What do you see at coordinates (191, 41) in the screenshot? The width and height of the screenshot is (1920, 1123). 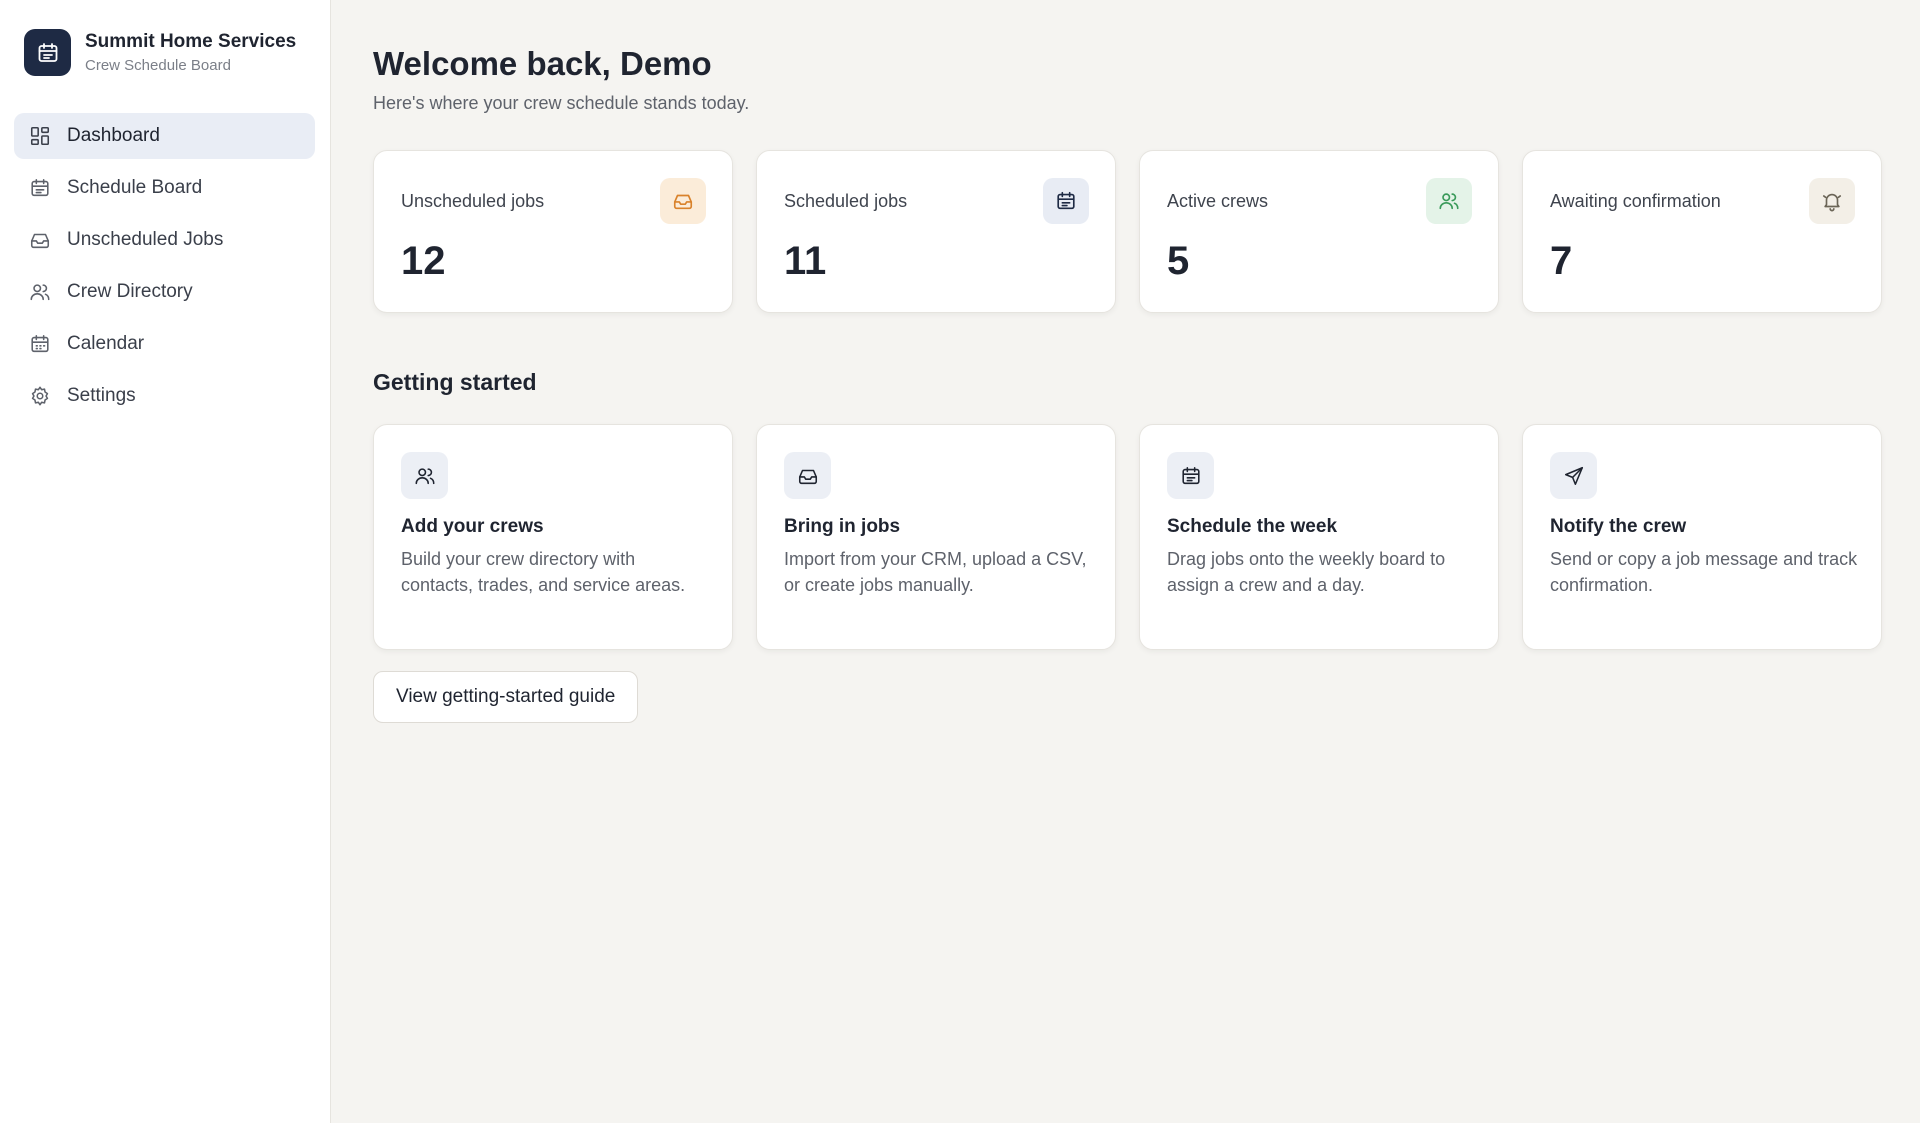 I see `brand-name: Summit Home Services` at bounding box center [191, 41].